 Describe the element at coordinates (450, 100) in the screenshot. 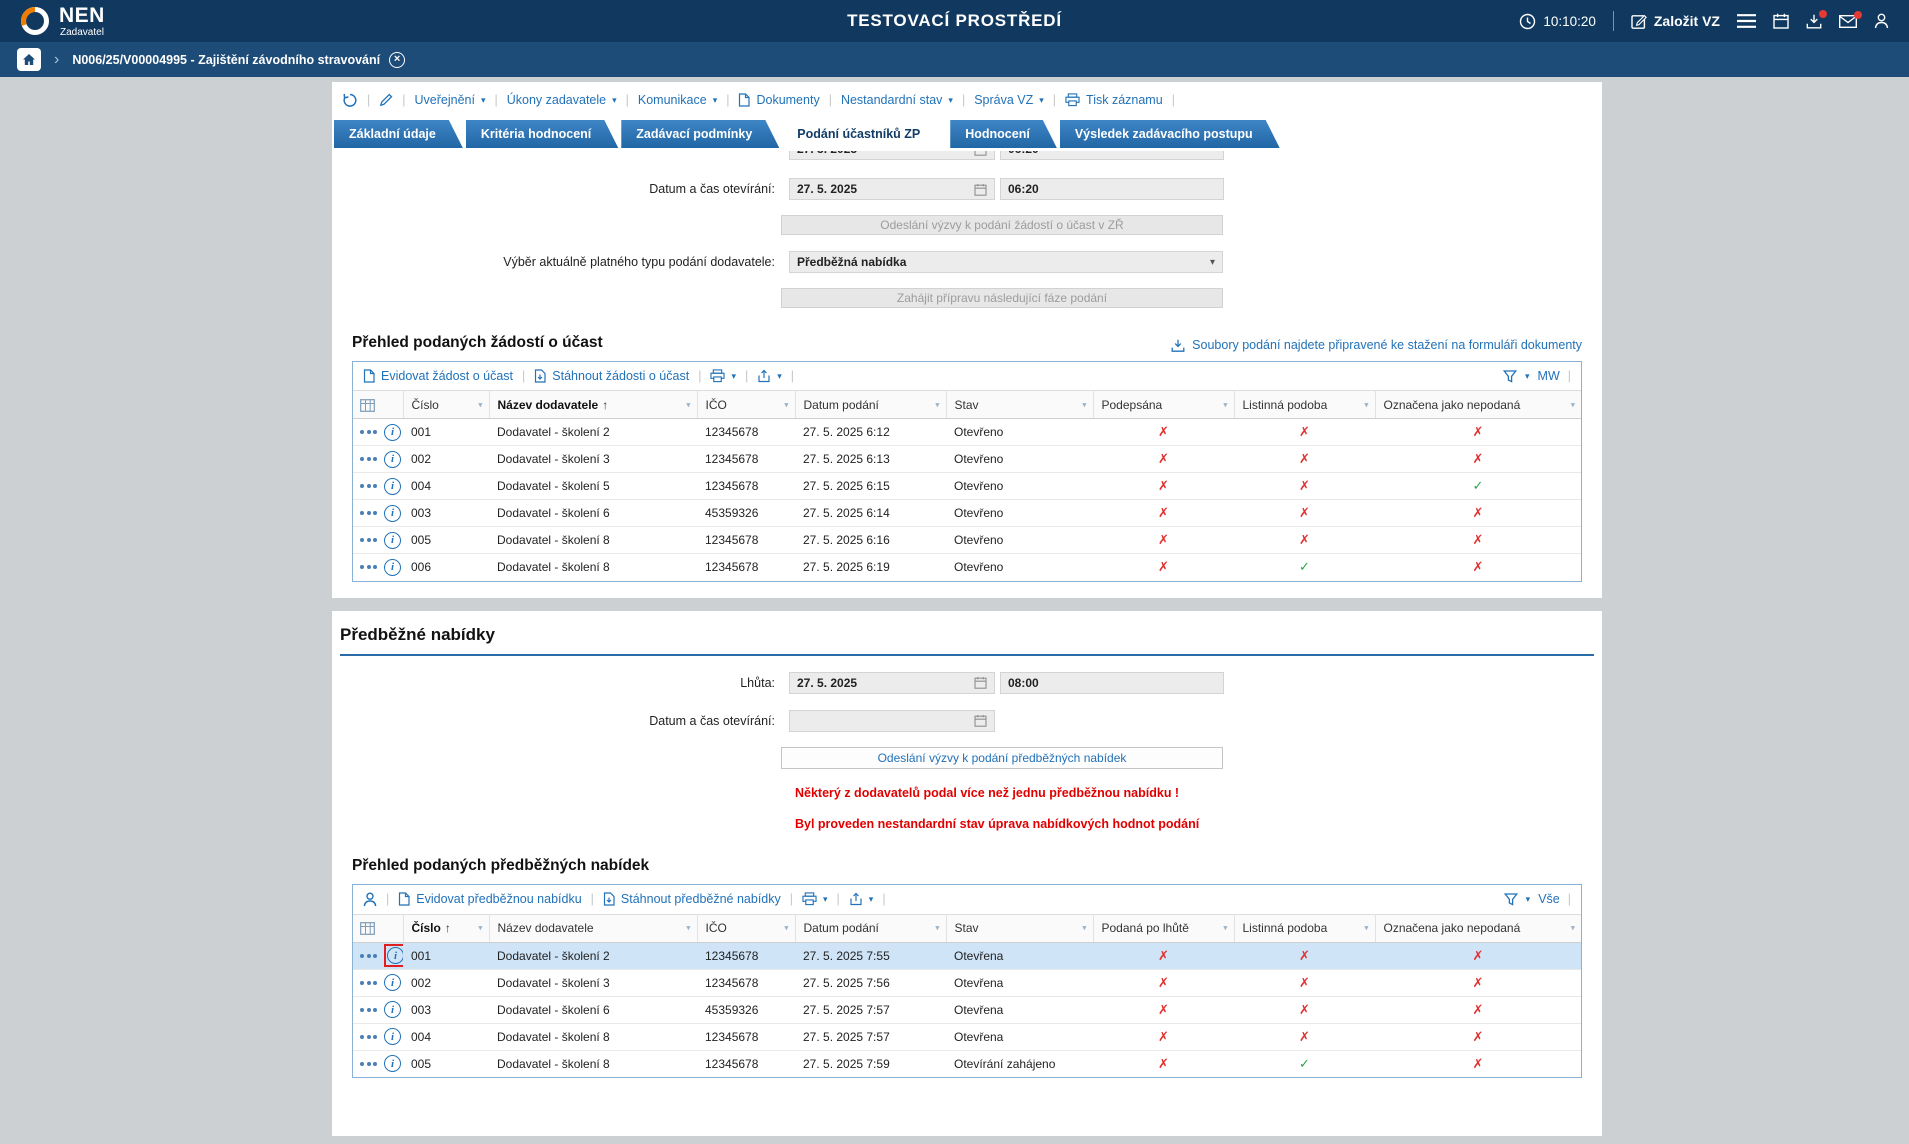

I see `toolbar-item-0: Uveřejnění ▾` at that location.